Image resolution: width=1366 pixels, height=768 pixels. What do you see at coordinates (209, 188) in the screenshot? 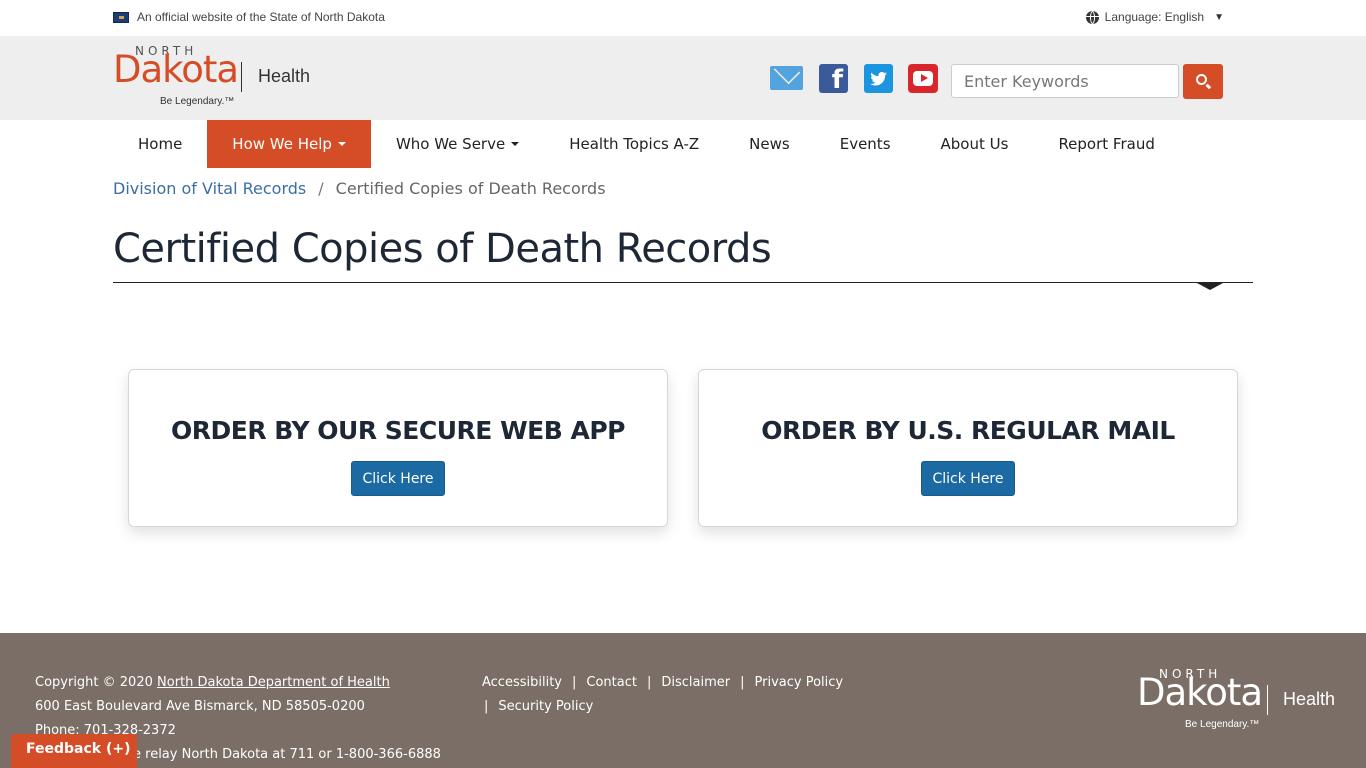
I see `breadcrumb-link-vital-records: Division of Vital Records` at bounding box center [209, 188].